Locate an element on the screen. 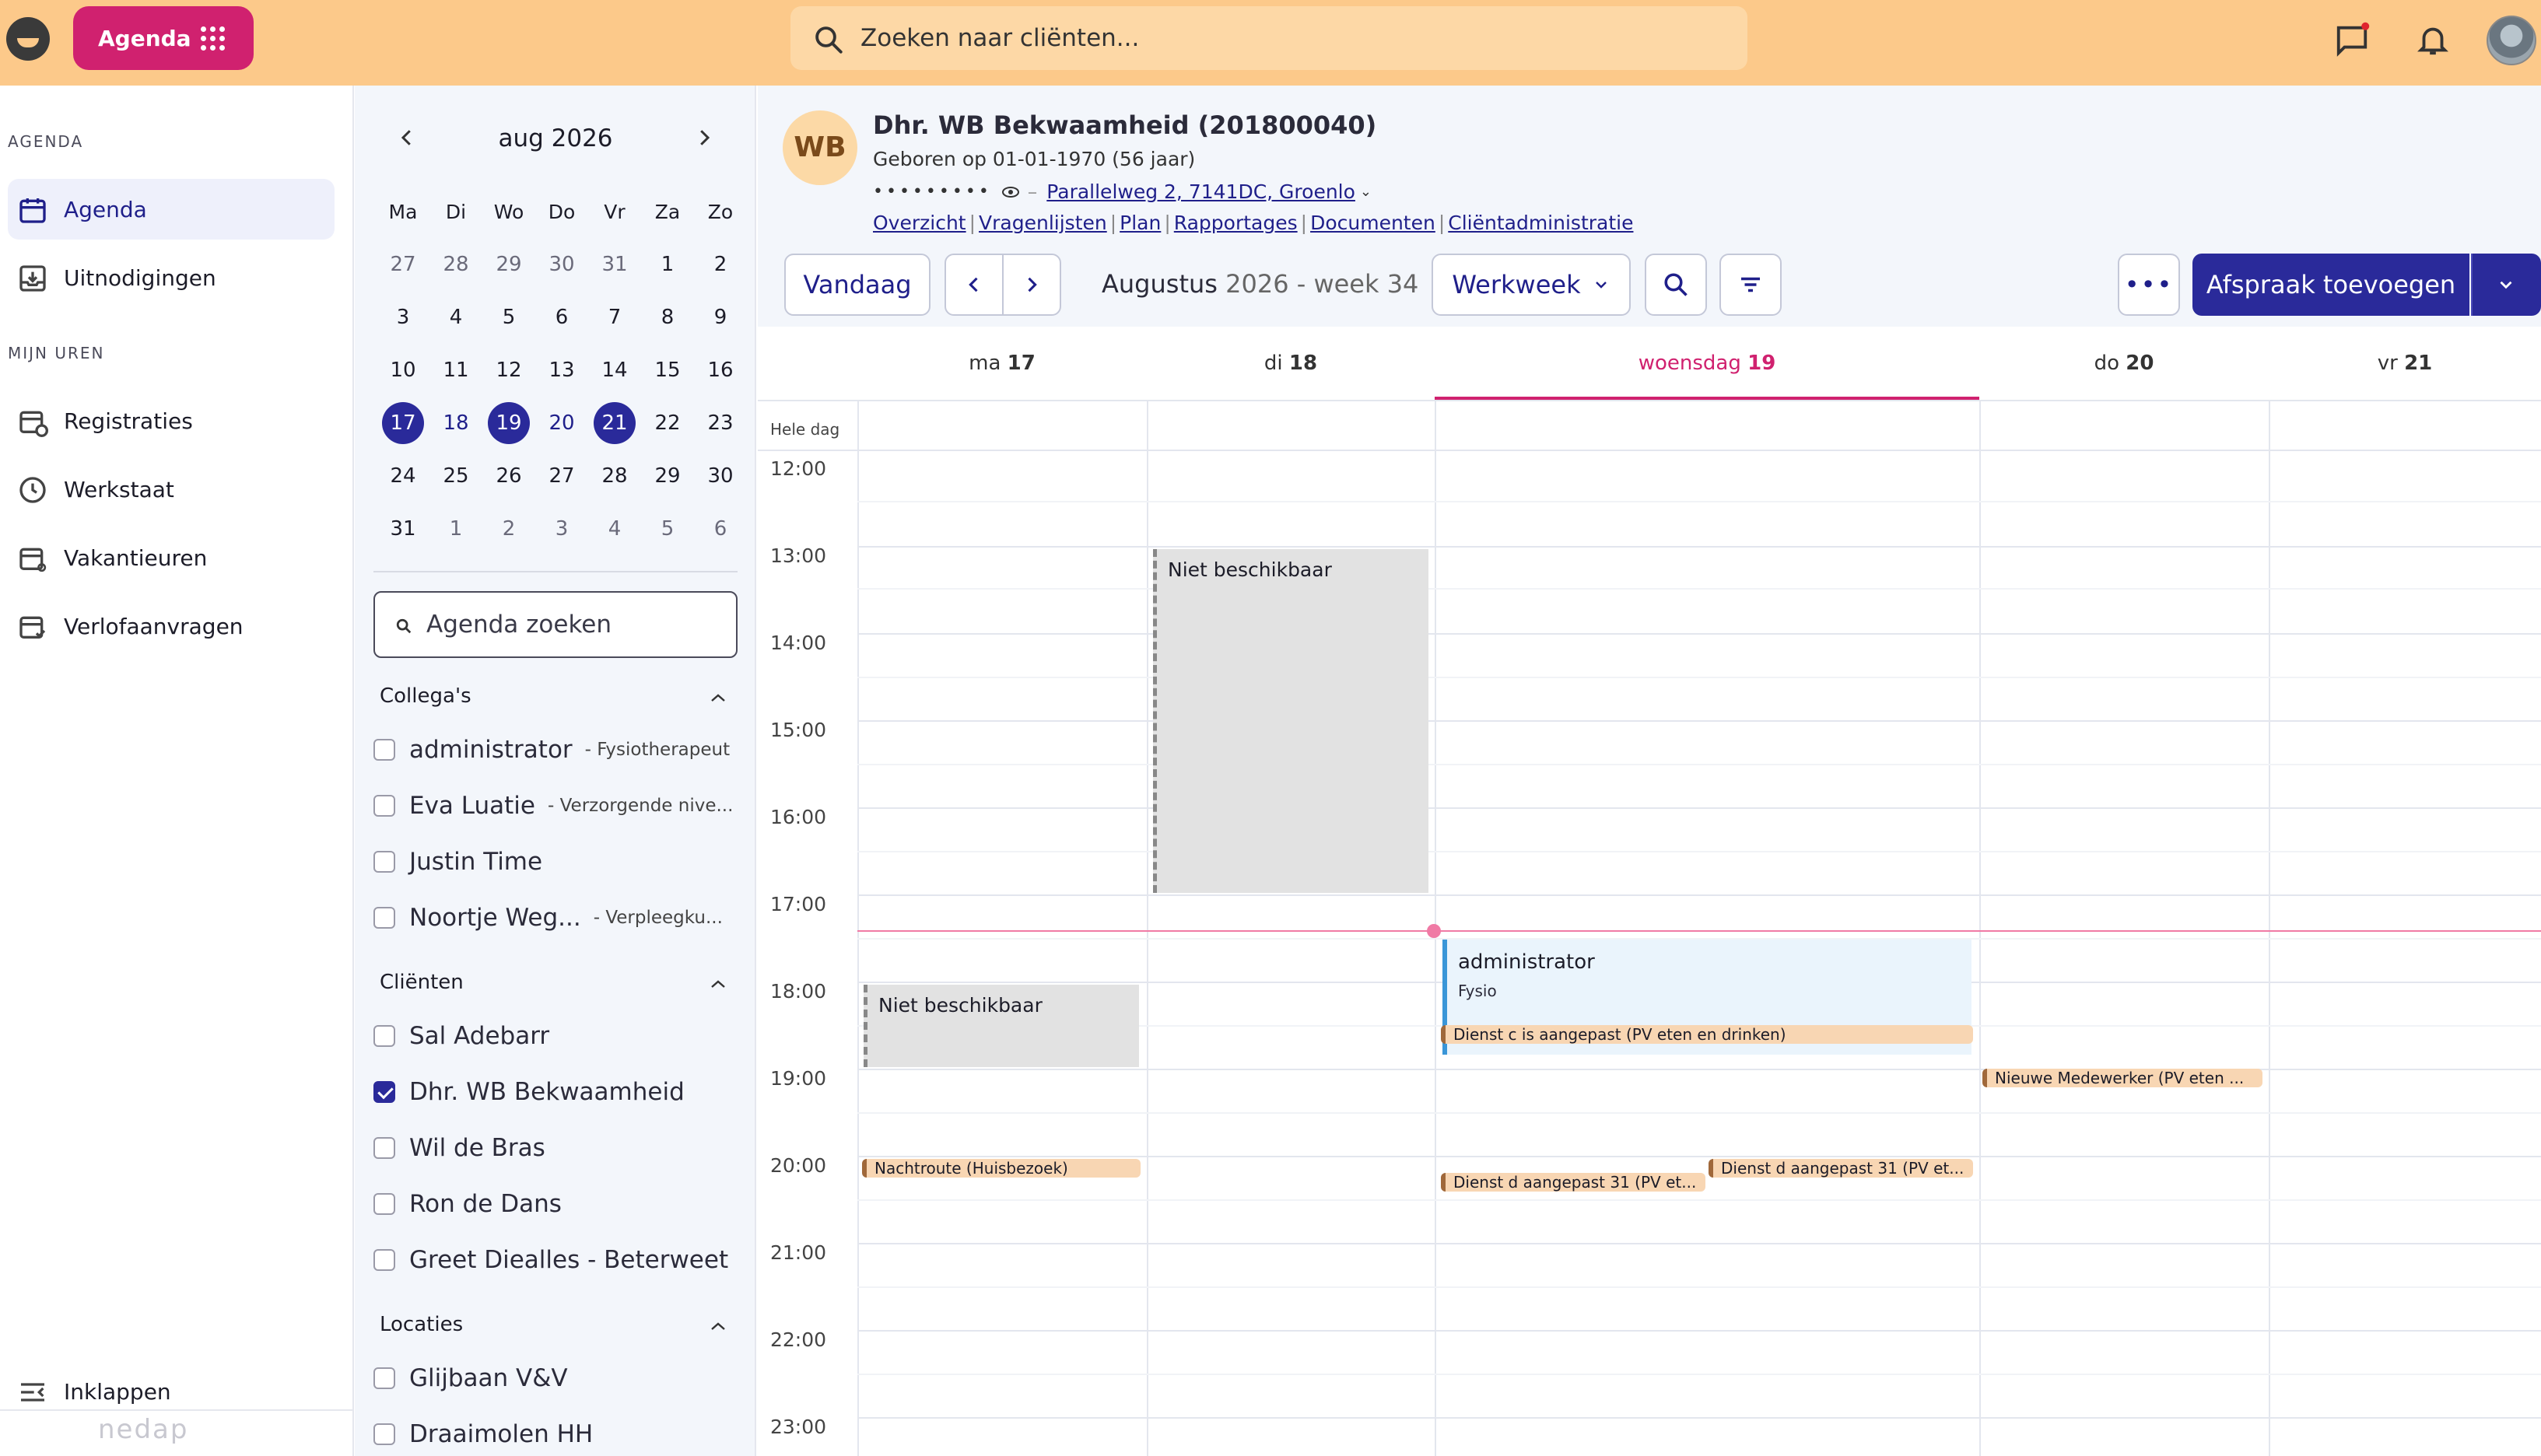 The width and height of the screenshot is (2541, 1456). add-appointment-dropdown is located at coordinates (2506, 285).